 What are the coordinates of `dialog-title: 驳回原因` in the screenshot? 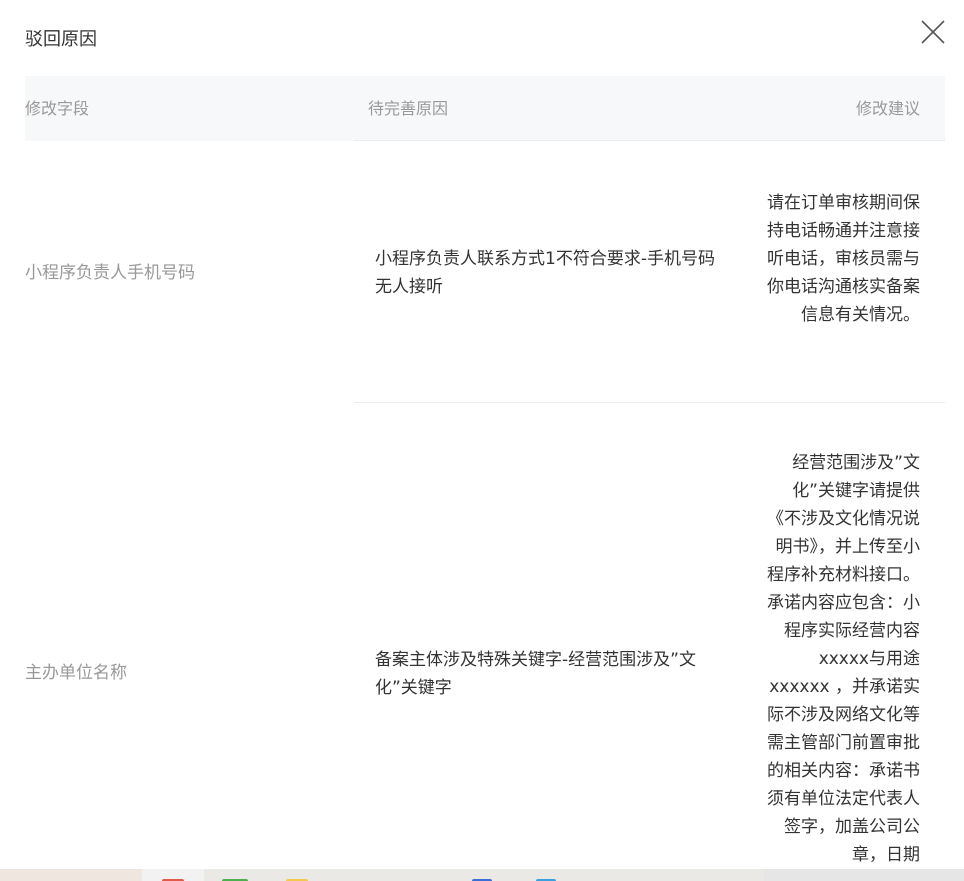 It's located at (61, 39).